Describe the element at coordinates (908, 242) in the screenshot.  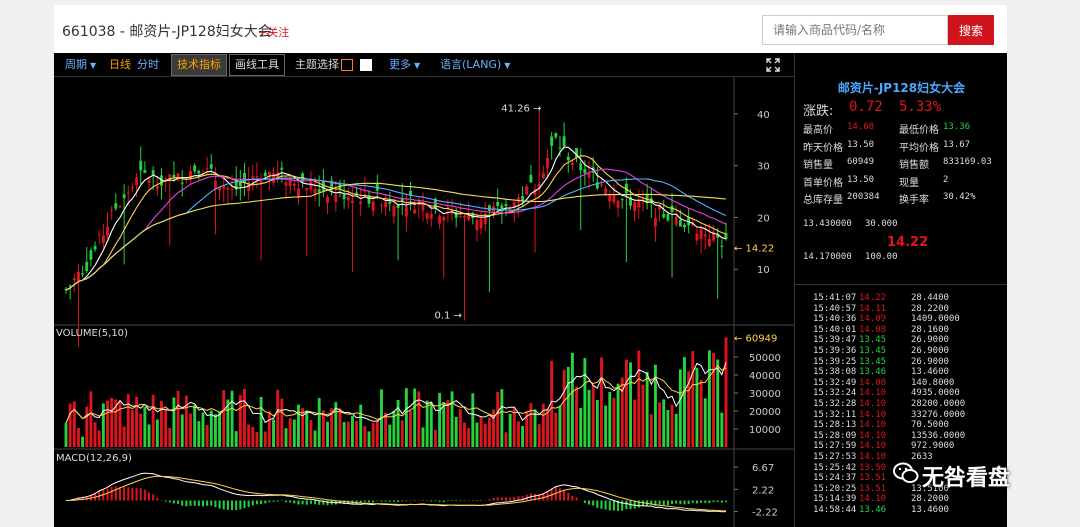
I see `current-price: 14.22` at that location.